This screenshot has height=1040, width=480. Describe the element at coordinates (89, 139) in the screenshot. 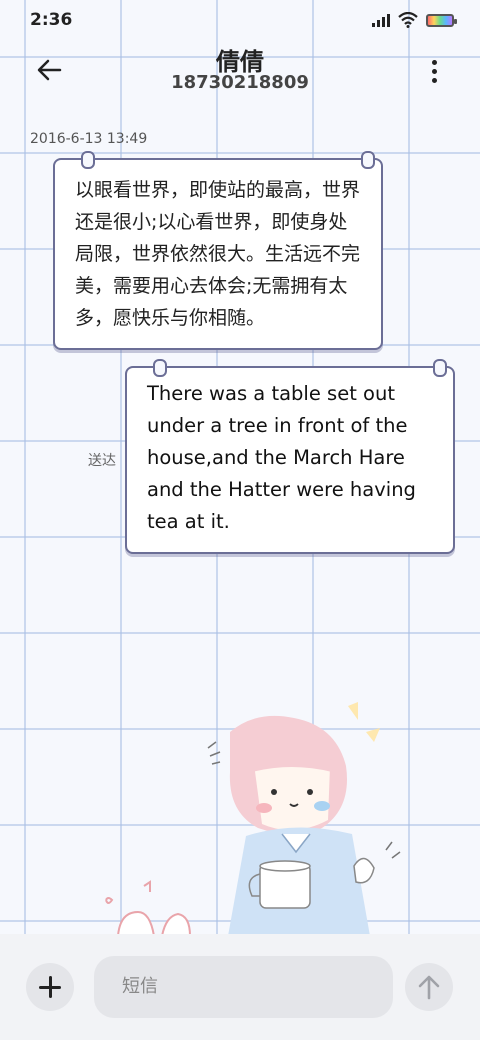

I see `message-timestamp: 2016-6-13 13:49` at that location.